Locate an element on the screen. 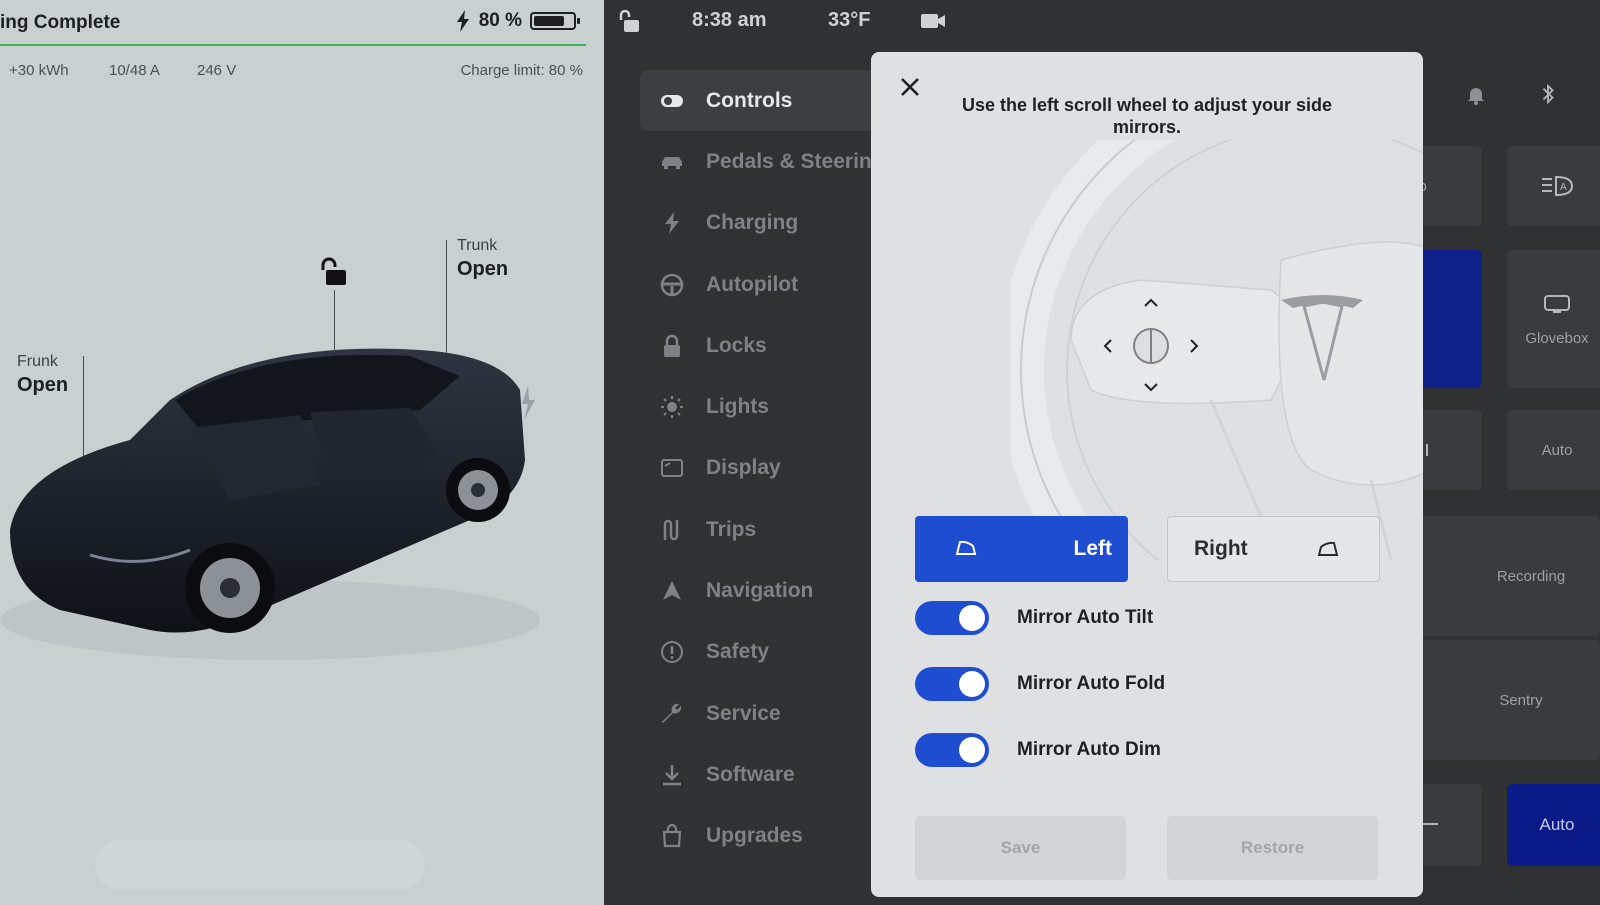 This screenshot has height=905, width=1600. clock: 8:38 am is located at coordinates (729, 20).